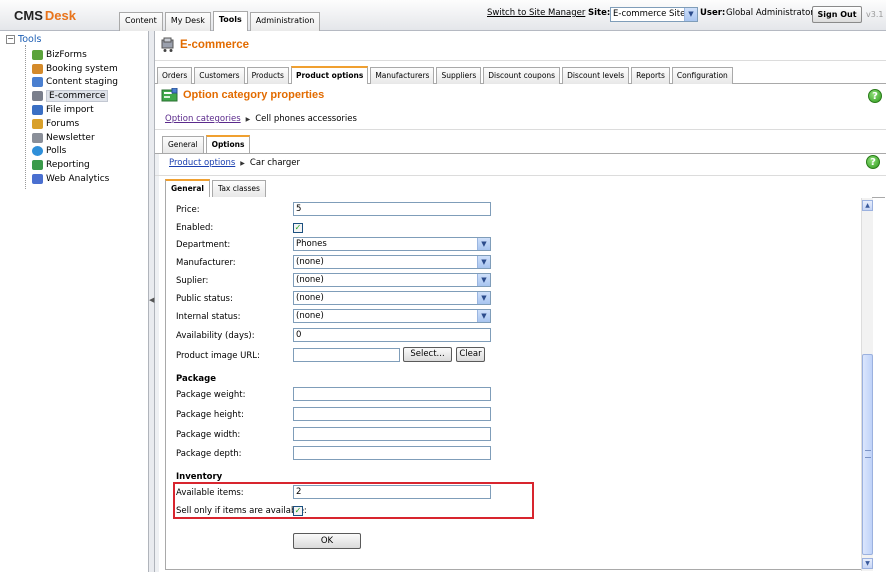 The width and height of the screenshot is (886, 572). What do you see at coordinates (37, 179) in the screenshot?
I see `web-analytics-icon` at bounding box center [37, 179].